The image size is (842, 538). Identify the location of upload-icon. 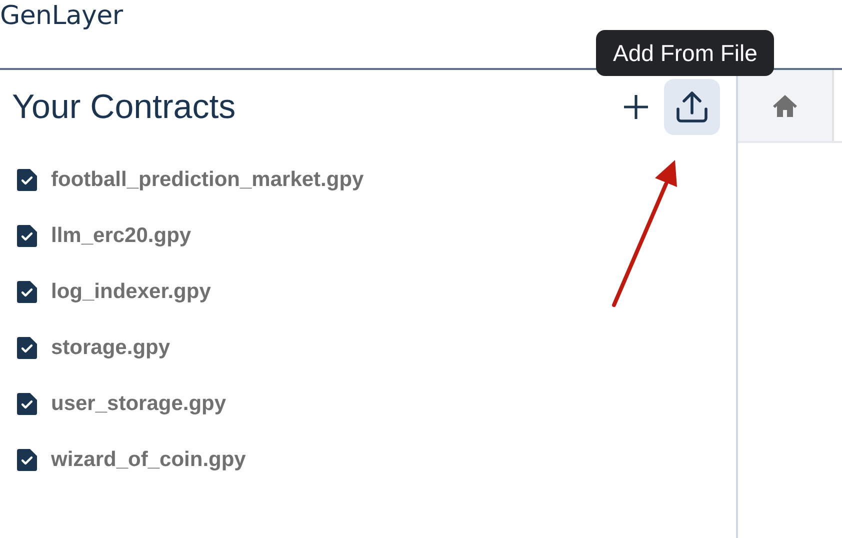
(692, 107).